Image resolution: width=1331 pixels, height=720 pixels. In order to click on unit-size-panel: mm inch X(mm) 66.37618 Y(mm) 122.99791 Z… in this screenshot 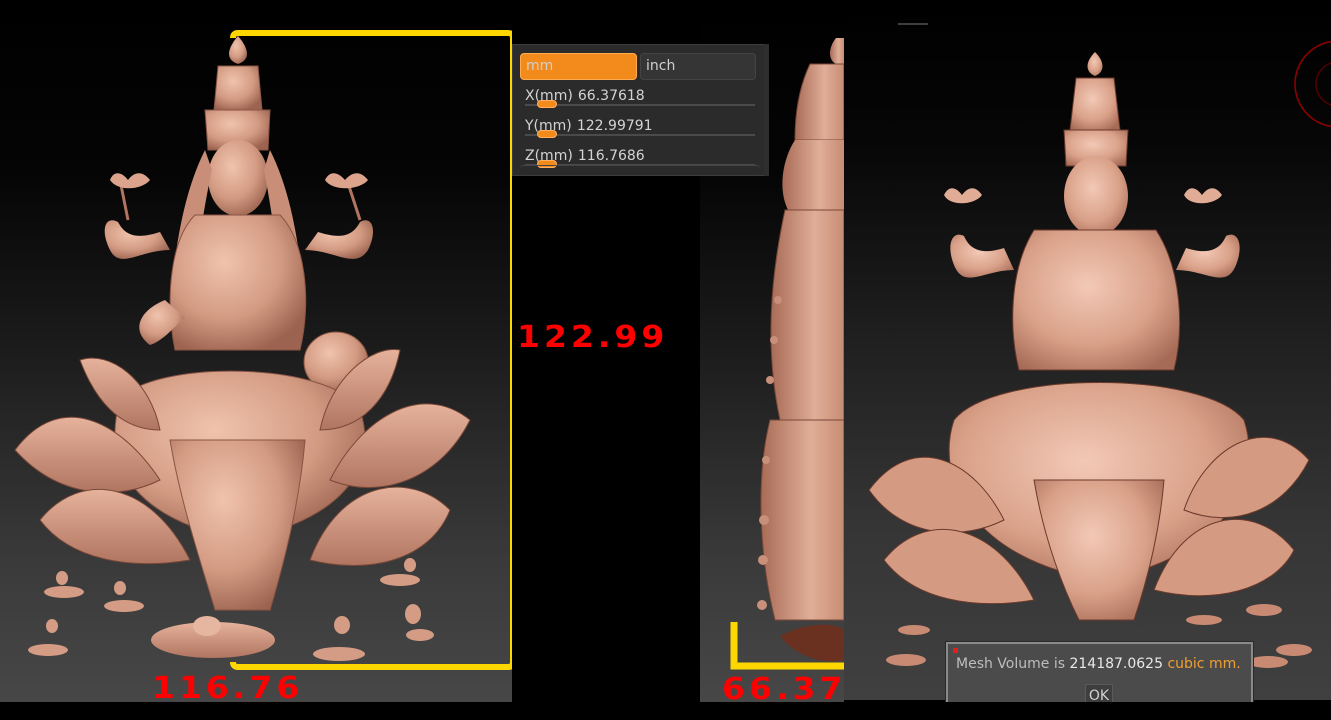, I will do `click(640, 110)`.